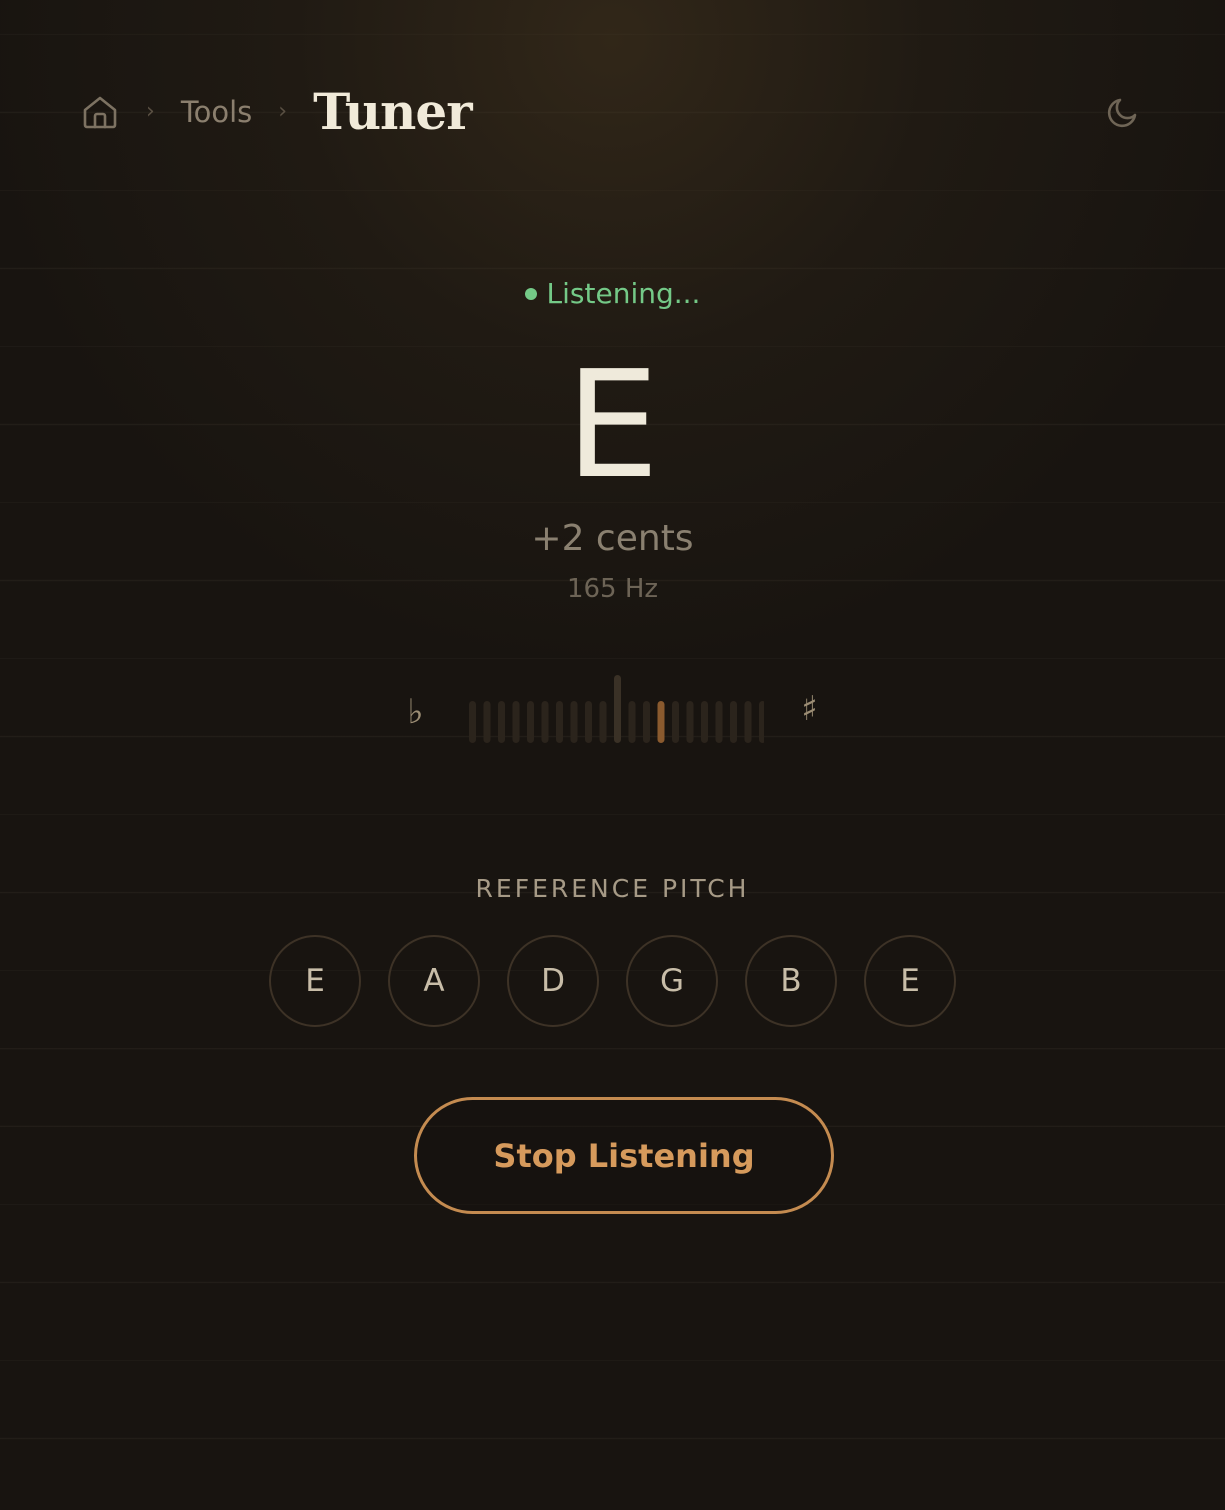 The image size is (1225, 1510). What do you see at coordinates (612, 888) in the screenshot?
I see `reference-pitch-label: REFERENCE PITCH` at bounding box center [612, 888].